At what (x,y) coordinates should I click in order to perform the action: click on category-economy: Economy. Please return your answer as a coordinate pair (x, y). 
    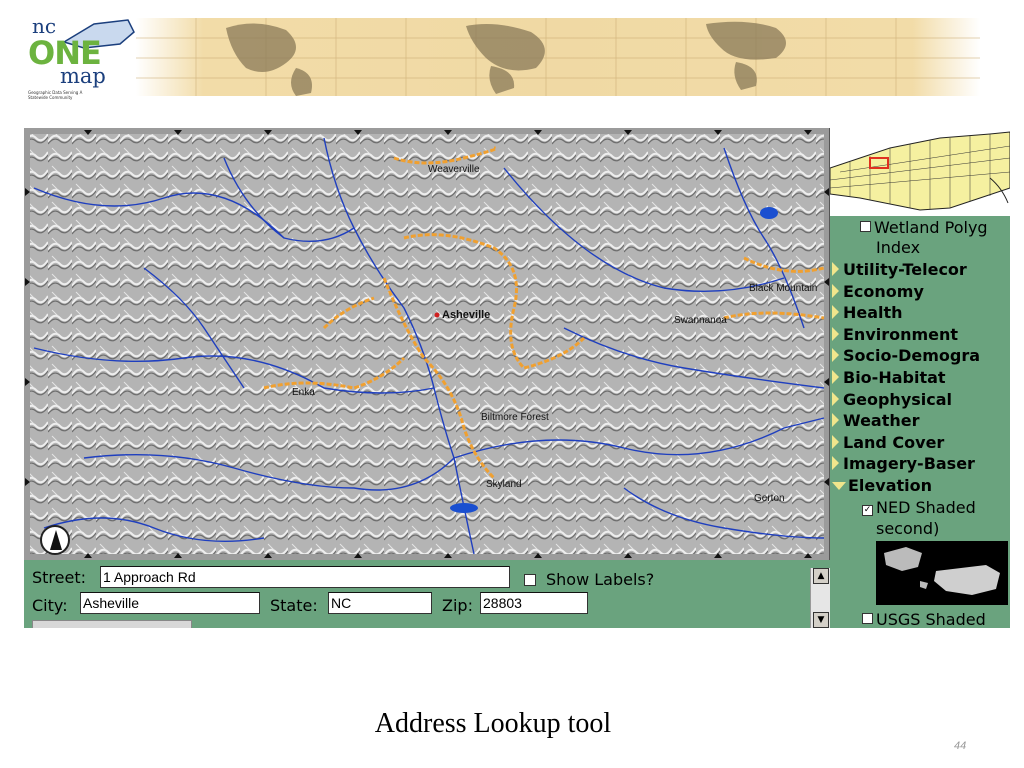
    Looking at the image, I should click on (878, 291).